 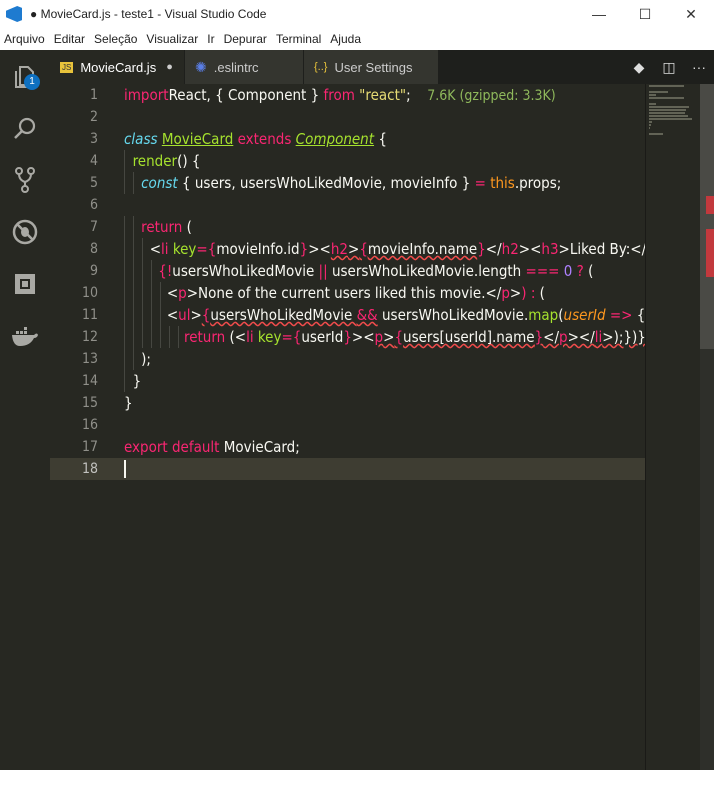 What do you see at coordinates (25, 128) in the screenshot?
I see `search-button` at bounding box center [25, 128].